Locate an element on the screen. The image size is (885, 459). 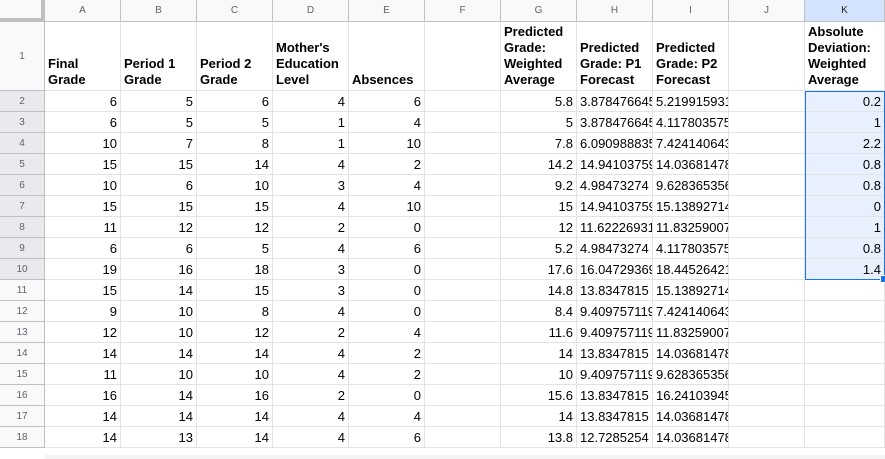
column-label-f is located at coordinates (463, 56).